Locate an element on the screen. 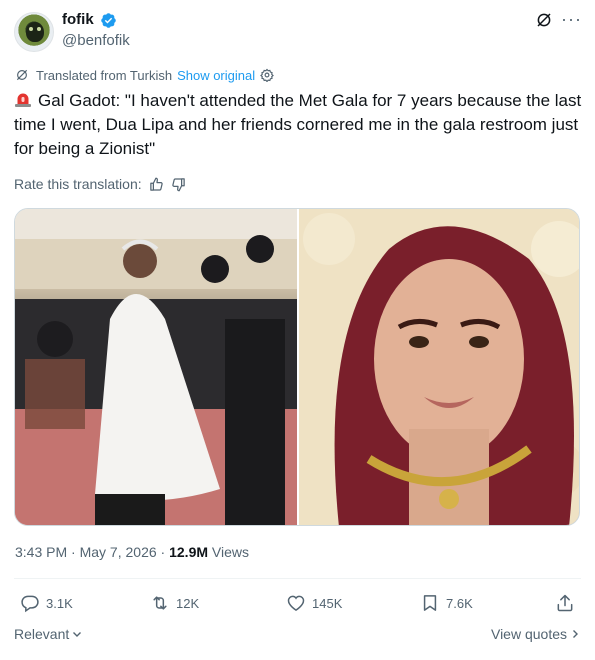 Image resolution: width=595 pixels, height=660 pixels. reply-count: 3.1K is located at coordinates (59, 603).